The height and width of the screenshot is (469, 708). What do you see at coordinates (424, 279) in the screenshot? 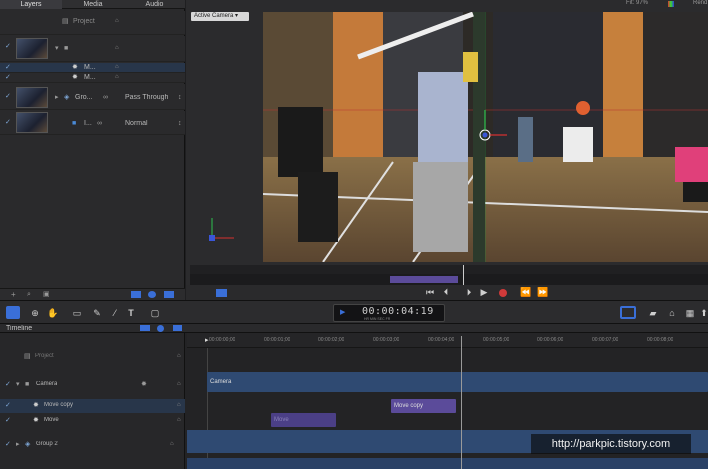
I see `mini-timeline-clip` at bounding box center [424, 279].